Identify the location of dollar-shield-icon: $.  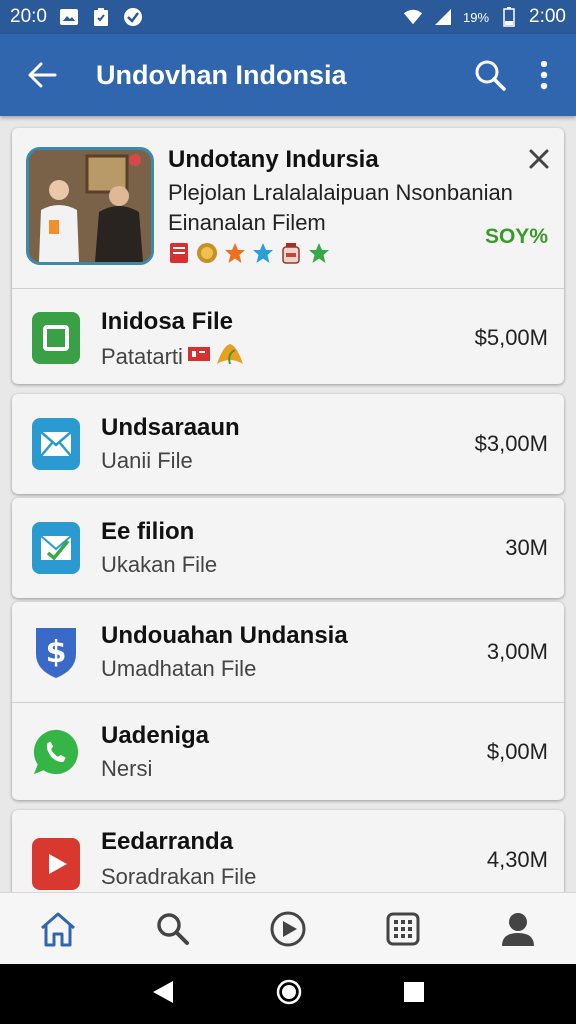
(56, 652).